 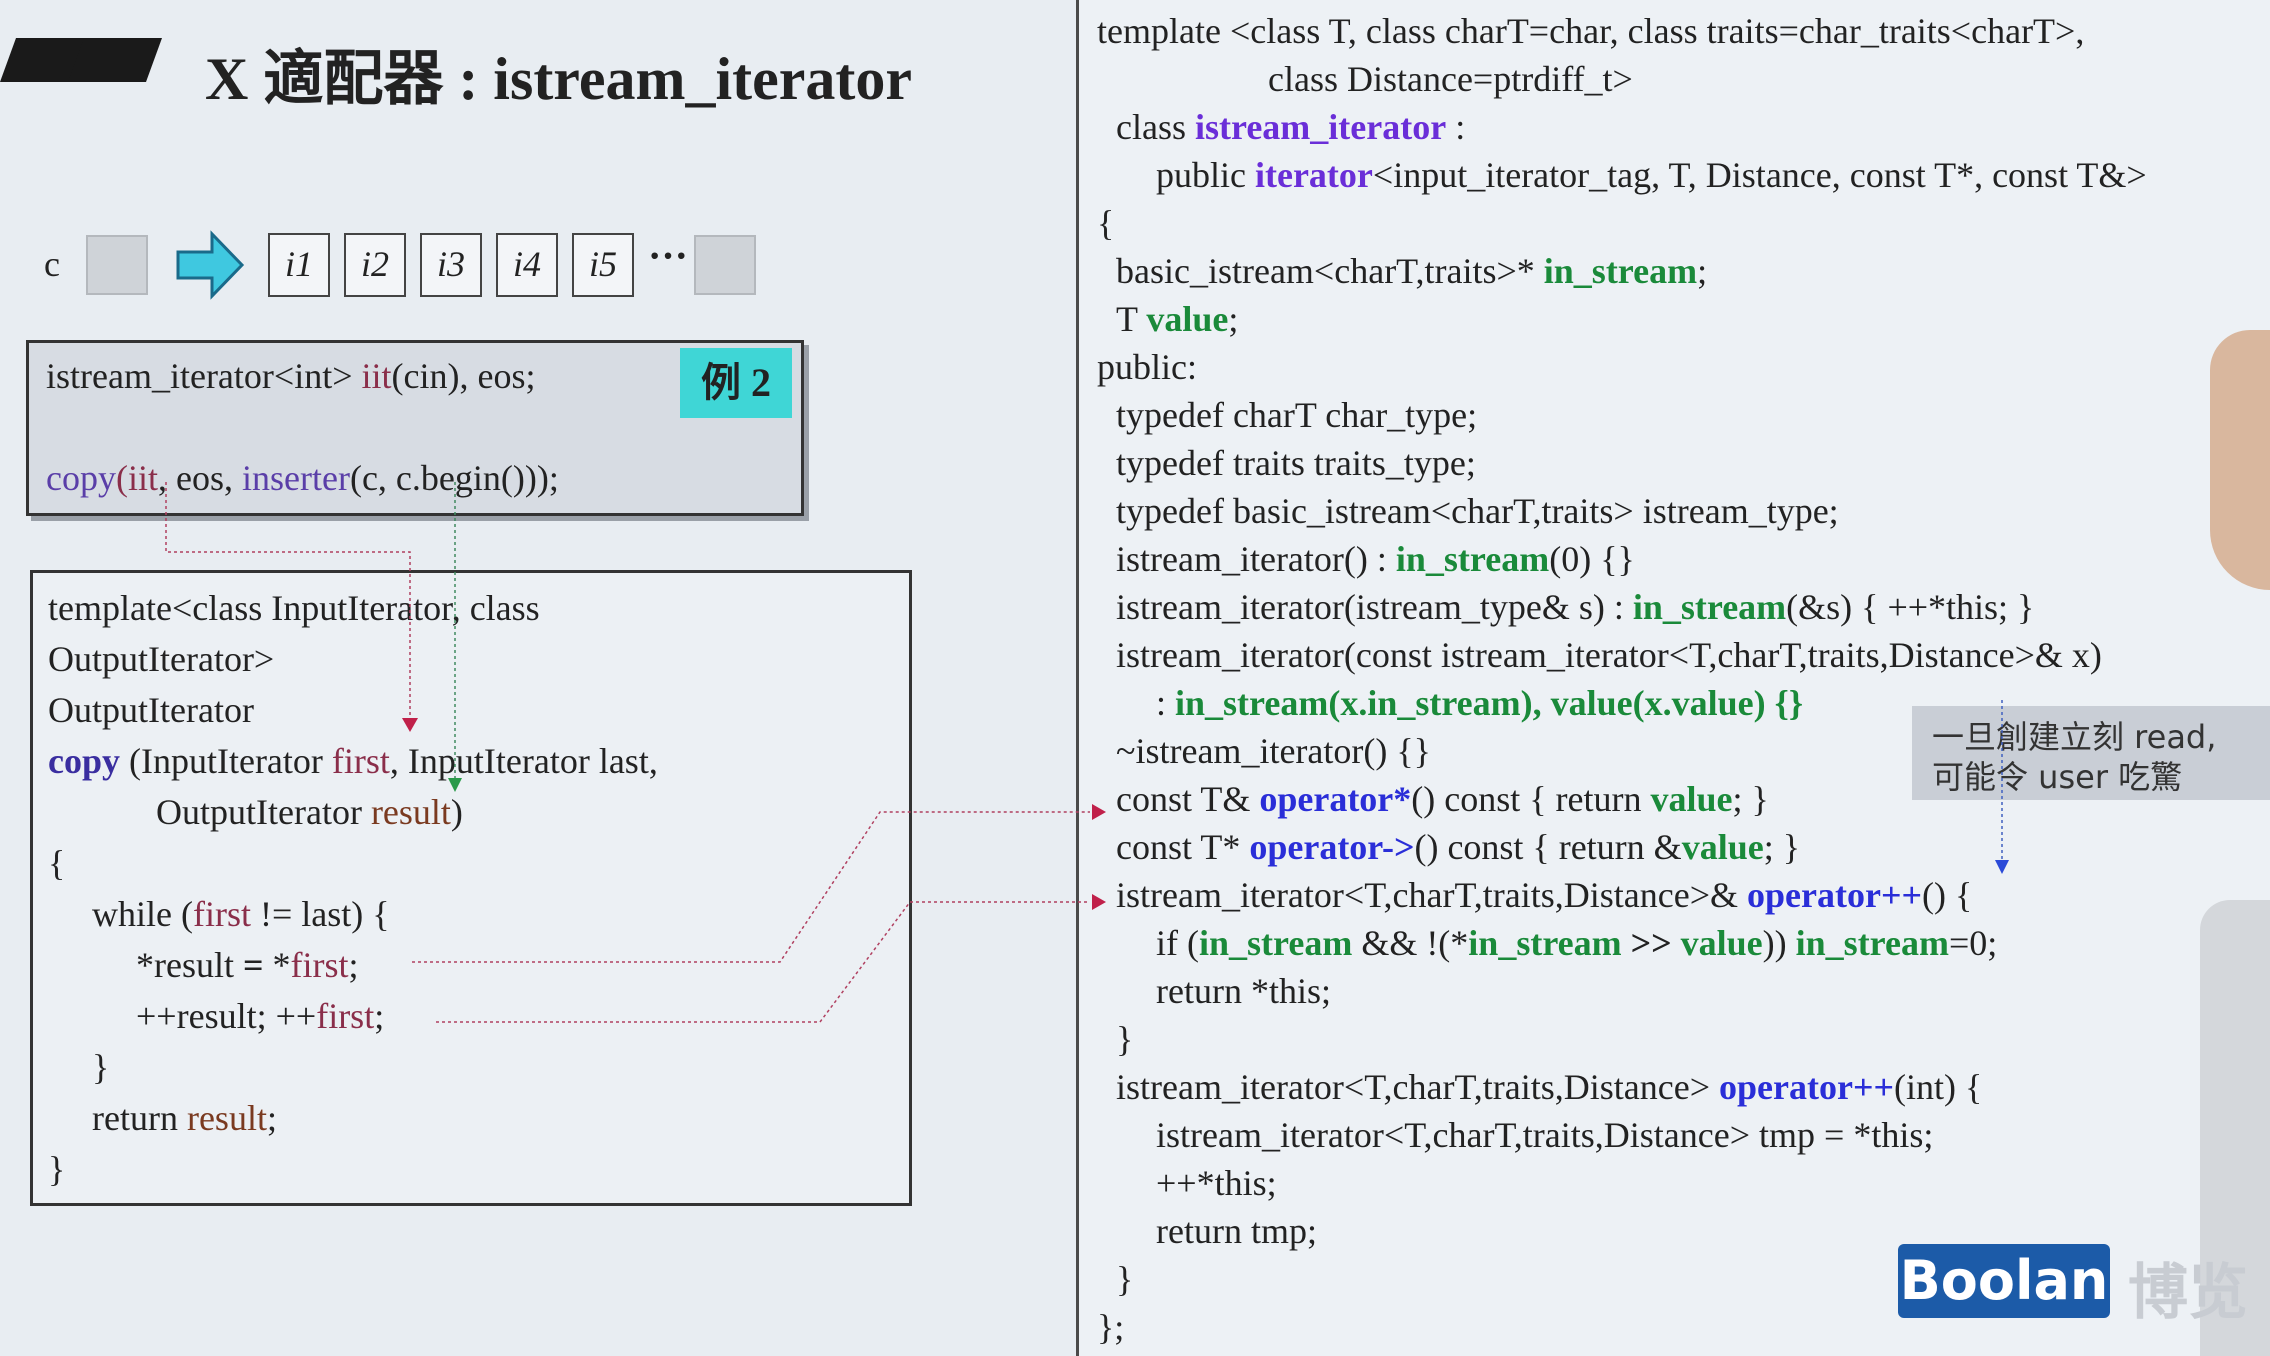 I want to click on code-text: () const { return &, so click(x=1548, y=847).